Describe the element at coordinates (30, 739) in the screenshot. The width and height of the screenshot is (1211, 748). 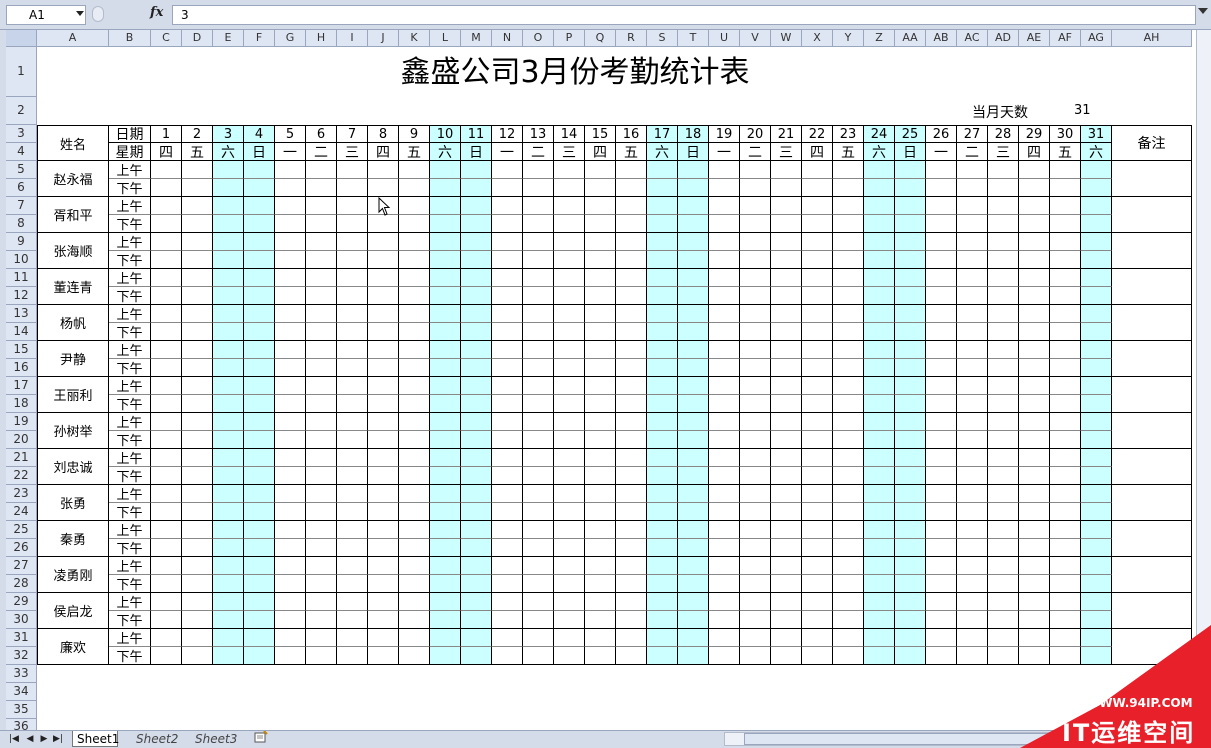
I see `prev-sheet-icon: ◀` at that location.